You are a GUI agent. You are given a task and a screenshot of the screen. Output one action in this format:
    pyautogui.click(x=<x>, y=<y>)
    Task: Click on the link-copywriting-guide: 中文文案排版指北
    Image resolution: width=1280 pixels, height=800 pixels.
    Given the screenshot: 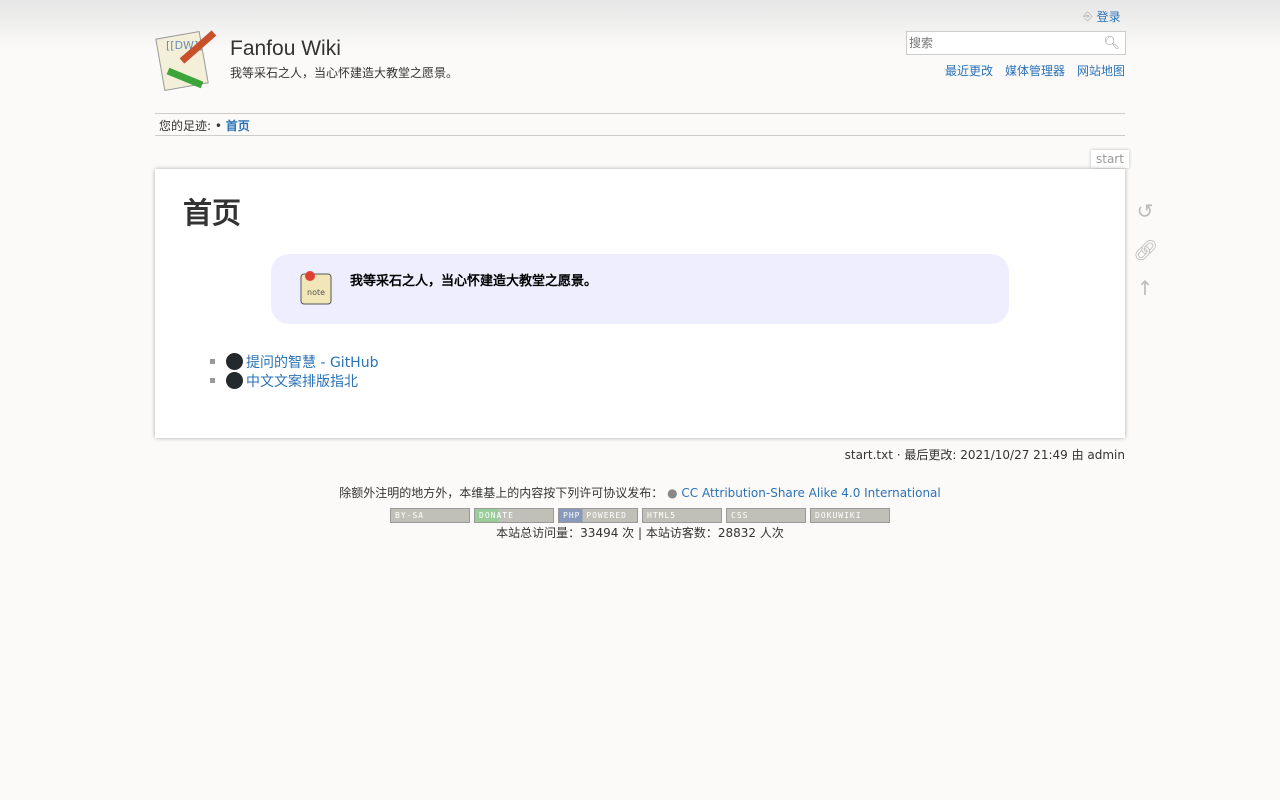 What is the action you would take?
    pyautogui.click(x=302, y=381)
    